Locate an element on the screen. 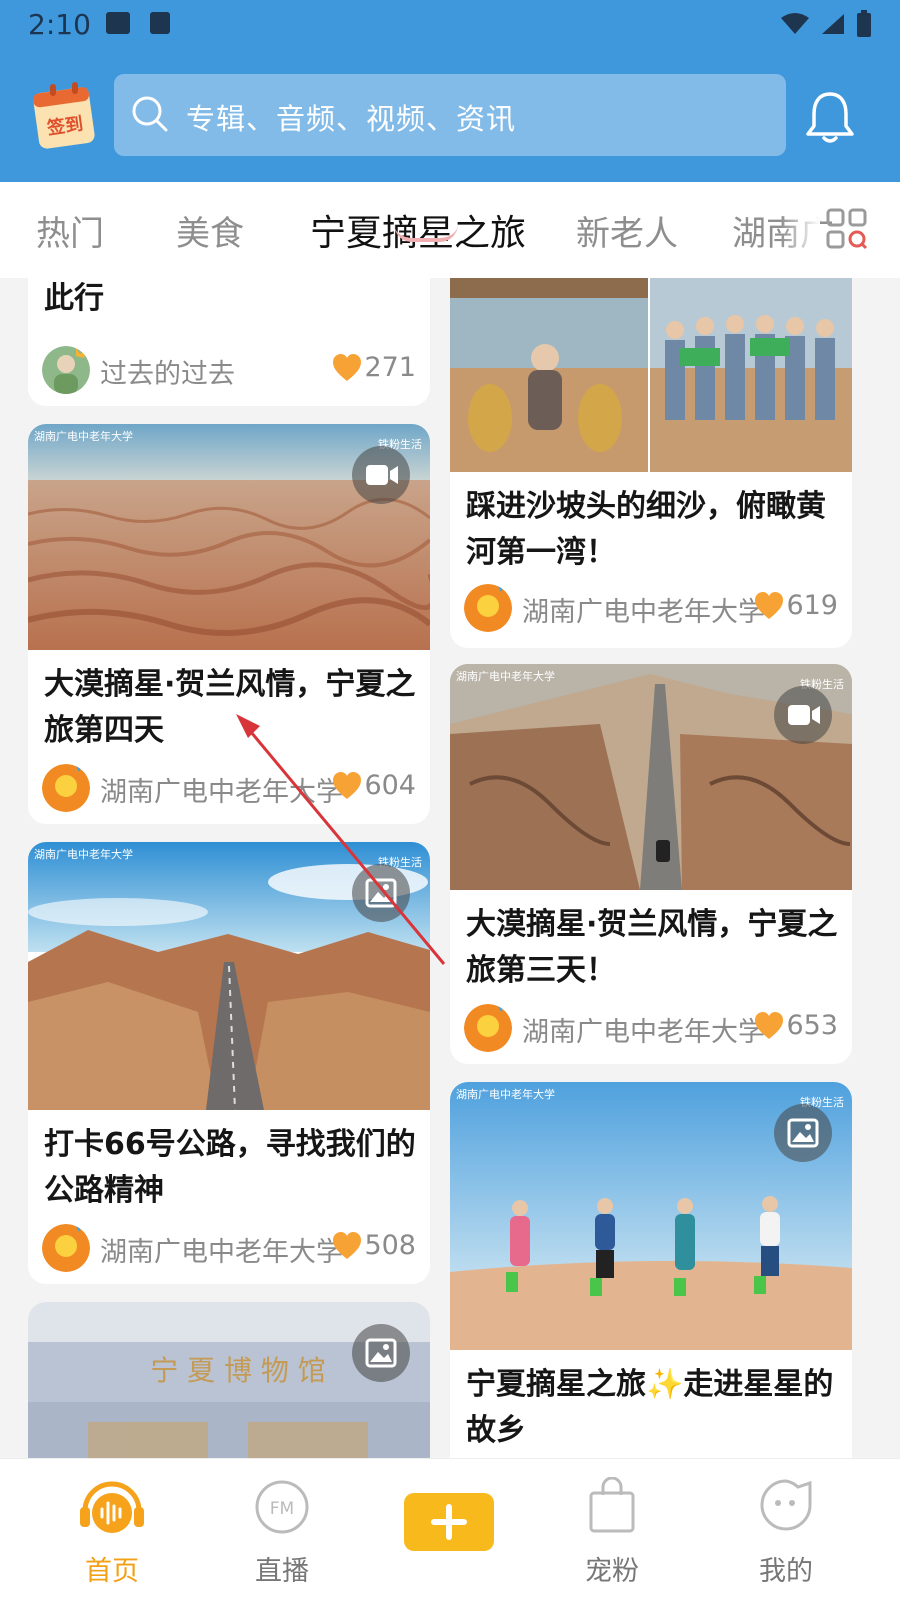 Image resolution: width=900 pixels, height=1600 pixels. nav-label: 首页 is located at coordinates (112, 1571).